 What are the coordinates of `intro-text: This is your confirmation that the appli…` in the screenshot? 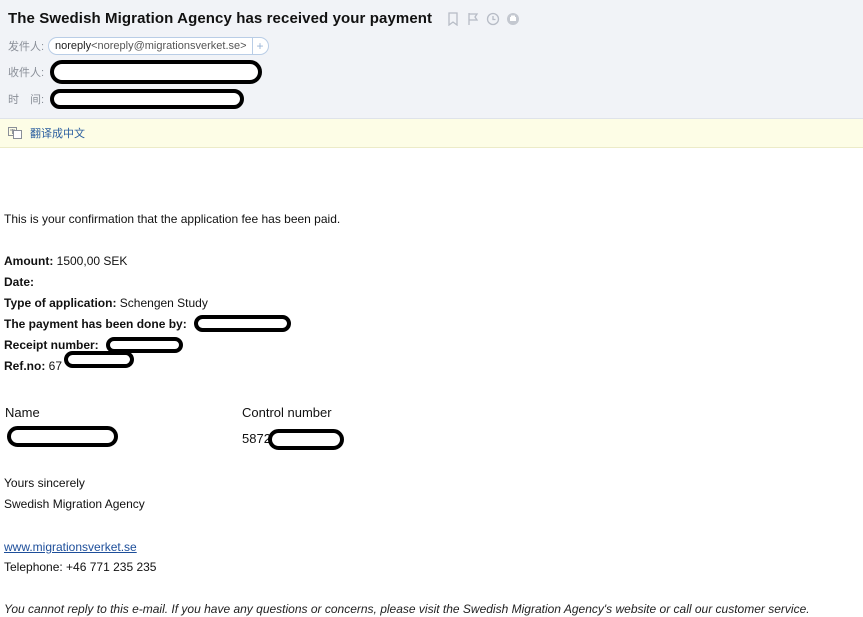 It's located at (172, 219).